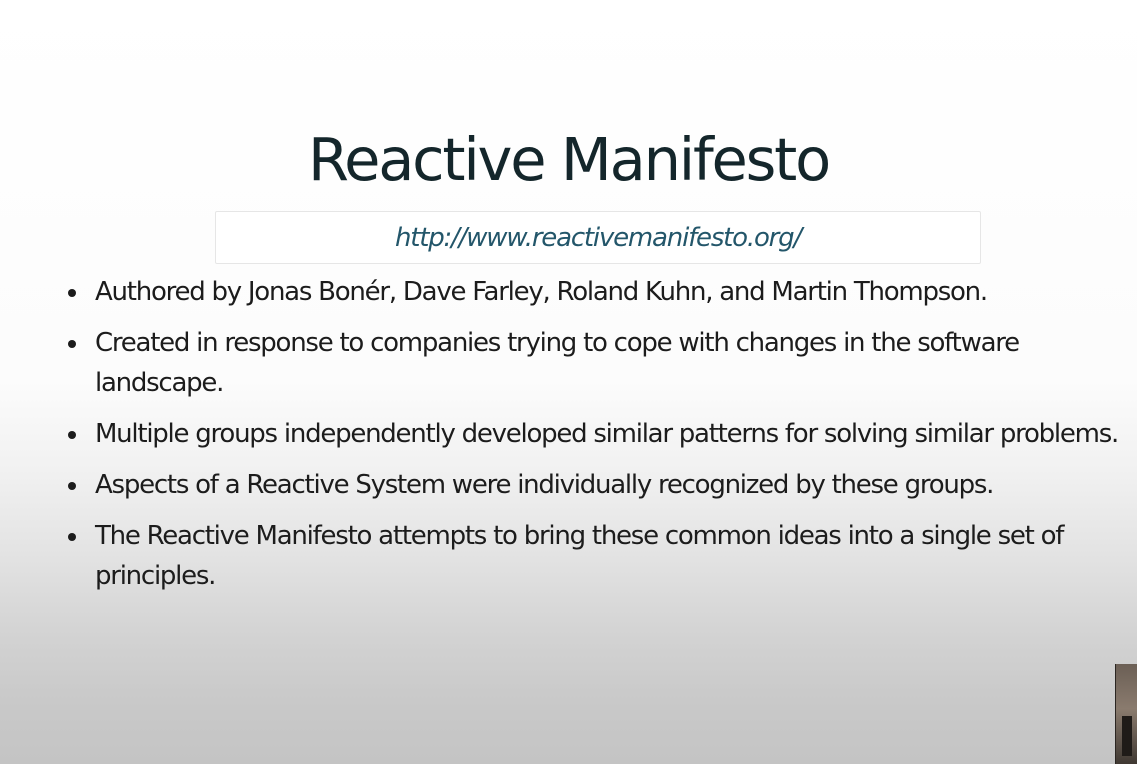 This screenshot has width=1137, height=764. Describe the element at coordinates (569, 159) in the screenshot. I see `slide-title: Reactive Manifesto` at that location.